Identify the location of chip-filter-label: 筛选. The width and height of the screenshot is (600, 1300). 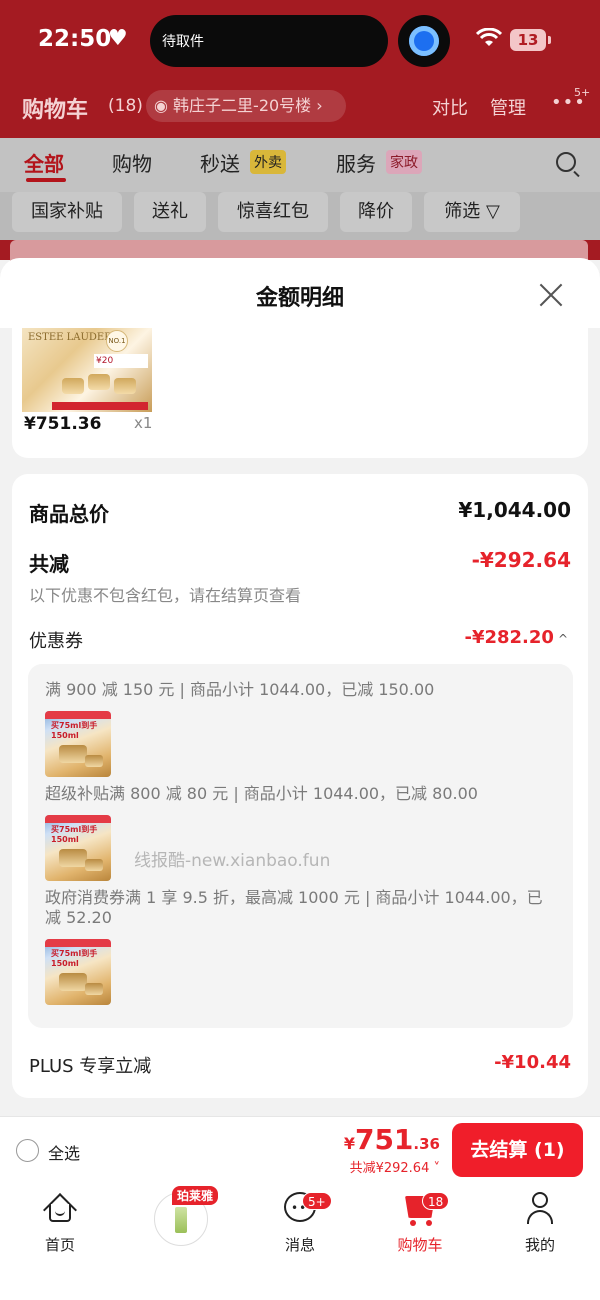
(462, 211).